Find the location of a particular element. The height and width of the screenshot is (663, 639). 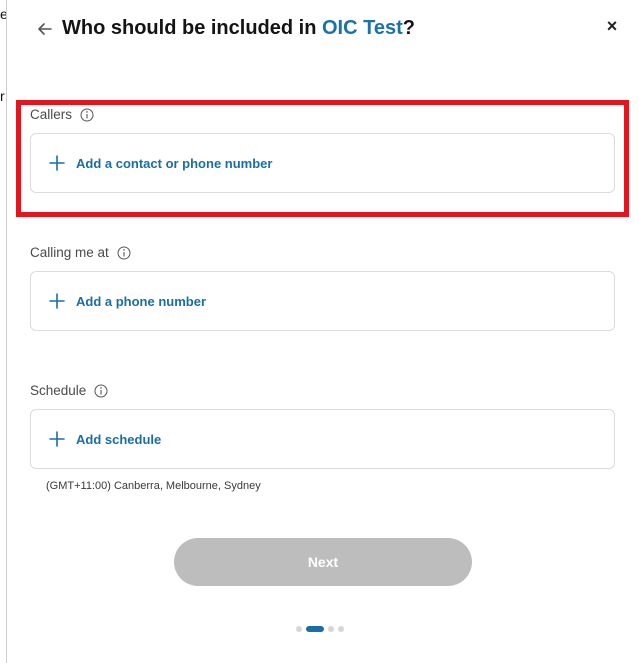

calling-me-at-label: Calling me at is located at coordinates (80, 252).